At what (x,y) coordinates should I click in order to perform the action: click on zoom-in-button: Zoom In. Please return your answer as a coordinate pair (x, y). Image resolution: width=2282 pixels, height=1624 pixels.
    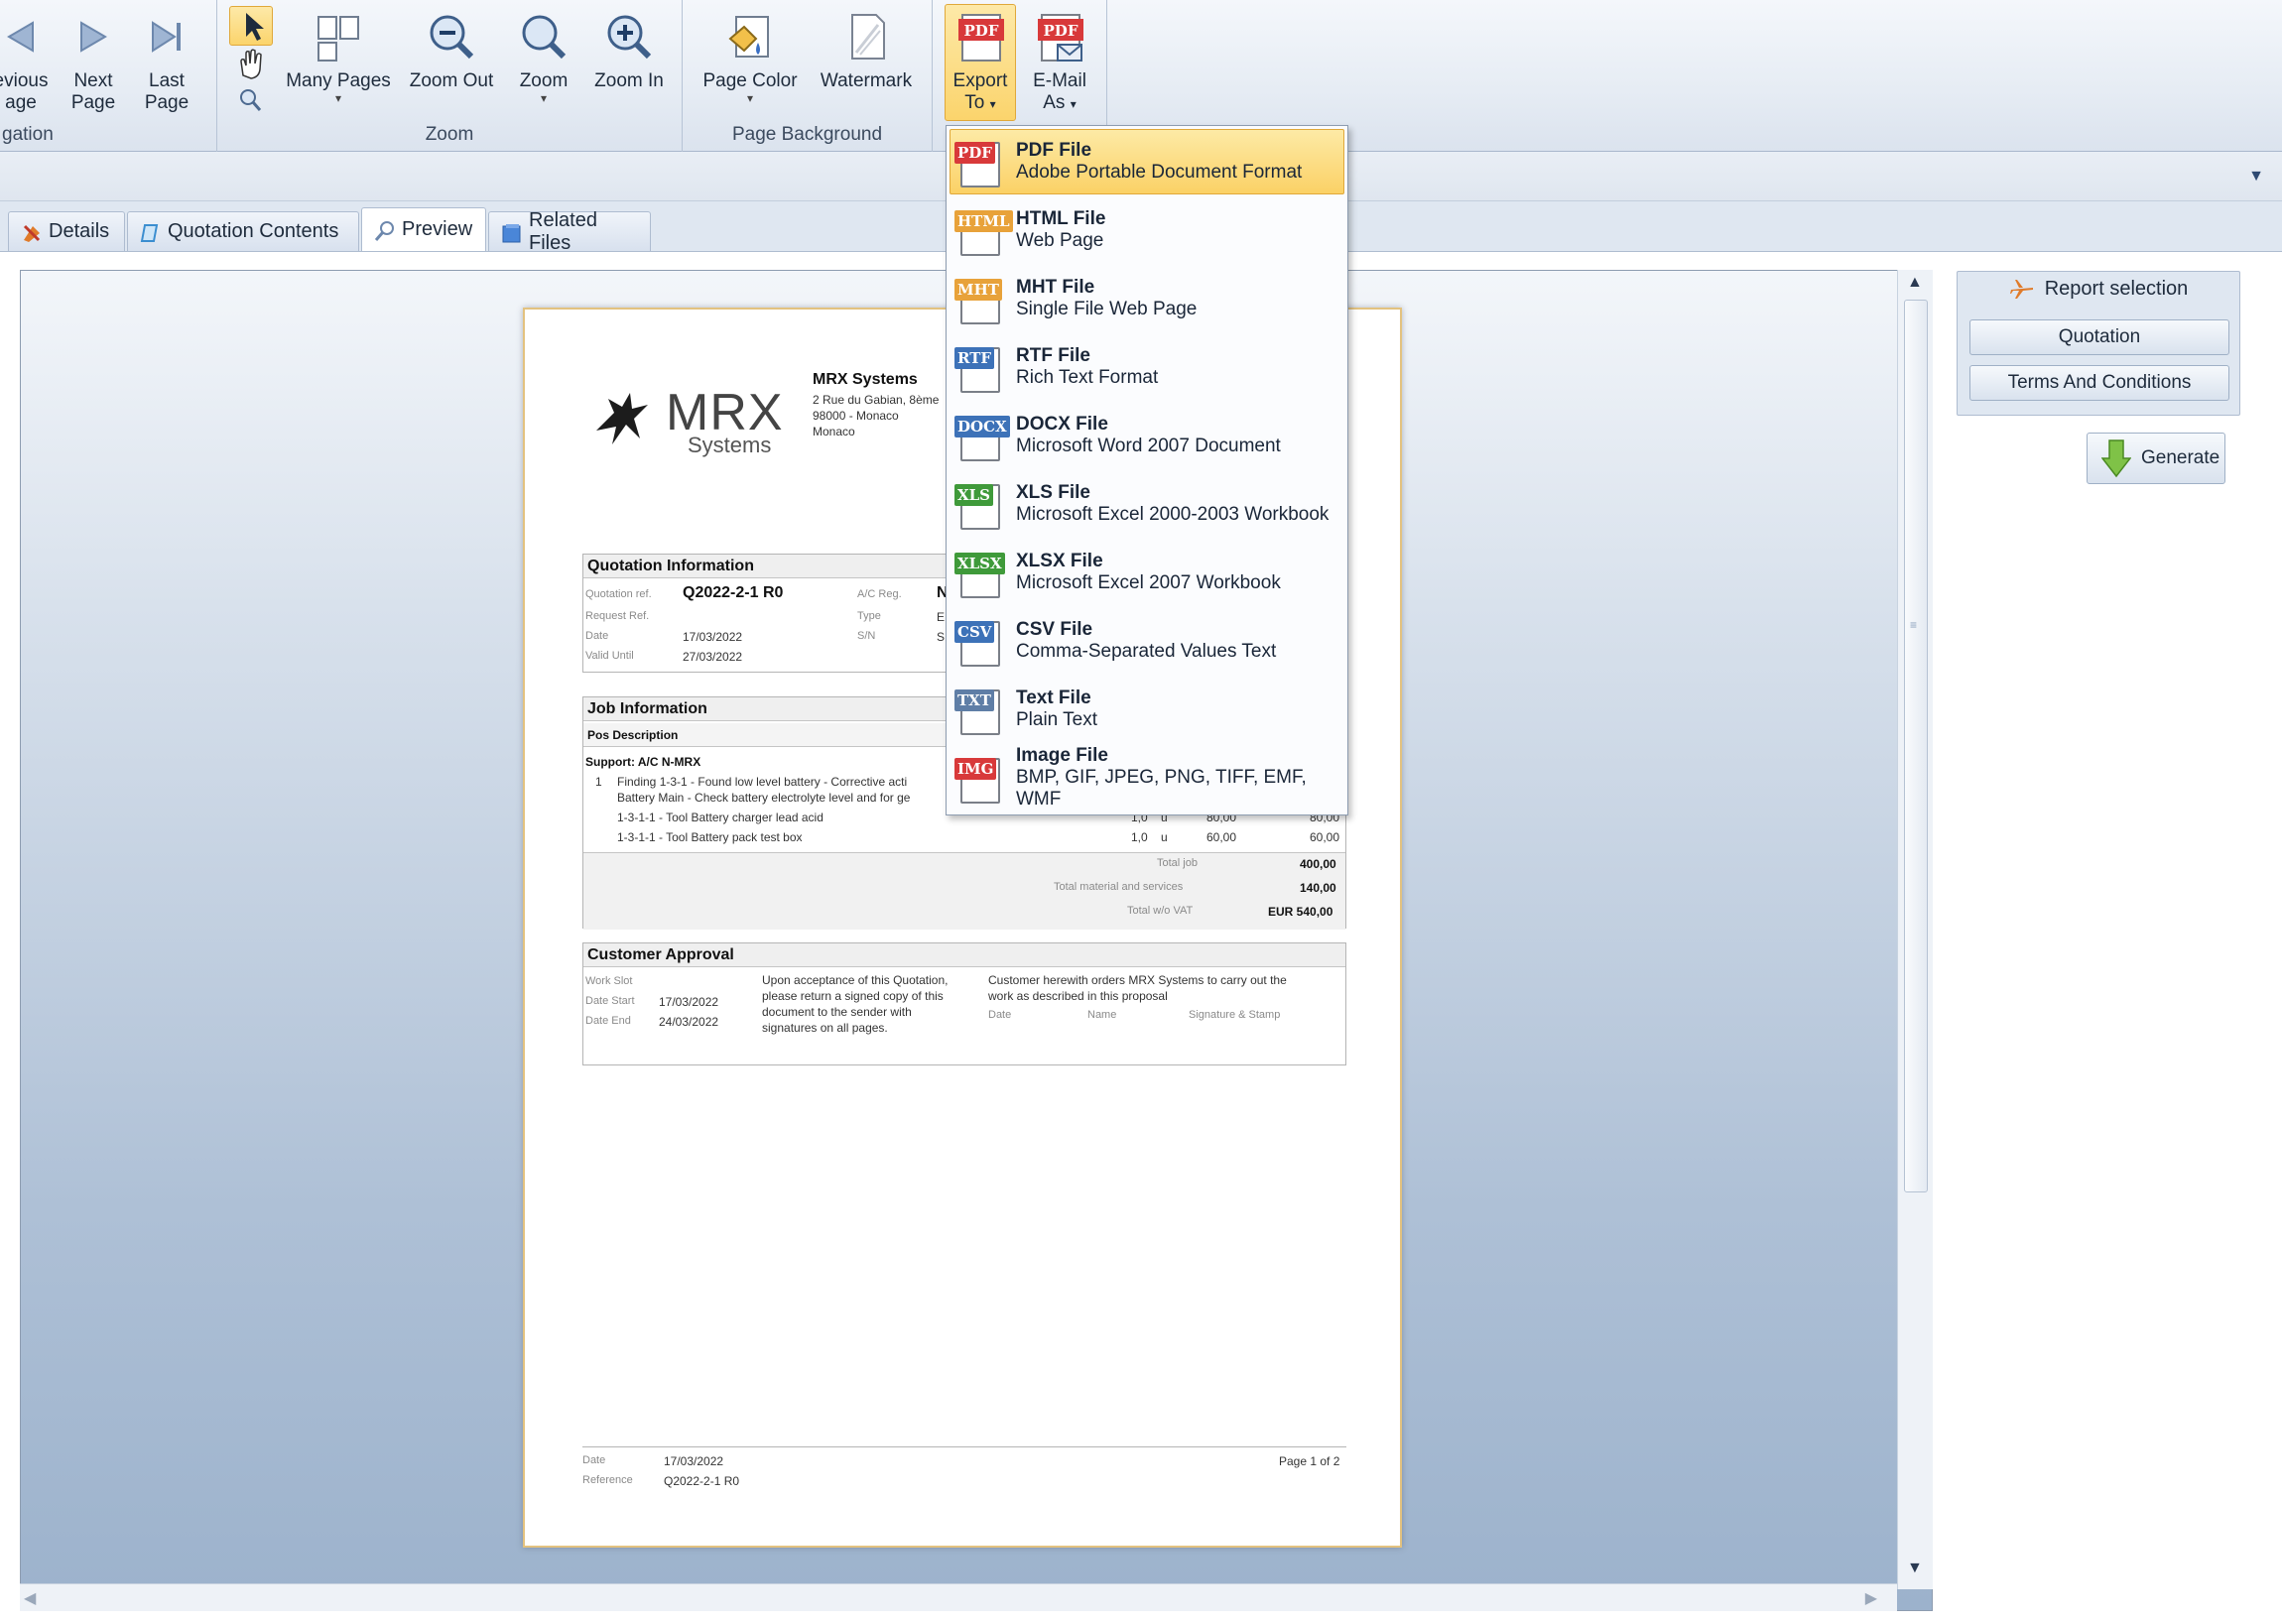
    Looking at the image, I should click on (629, 48).